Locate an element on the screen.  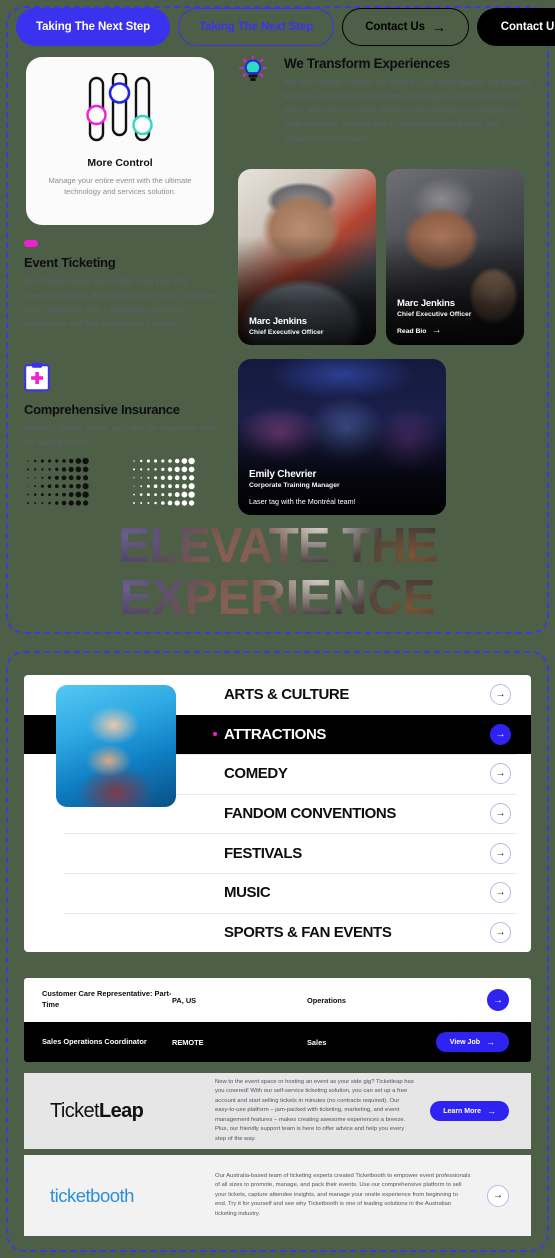
job-title: Customer Care Representative: Part-Time is located at coordinates (107, 999).